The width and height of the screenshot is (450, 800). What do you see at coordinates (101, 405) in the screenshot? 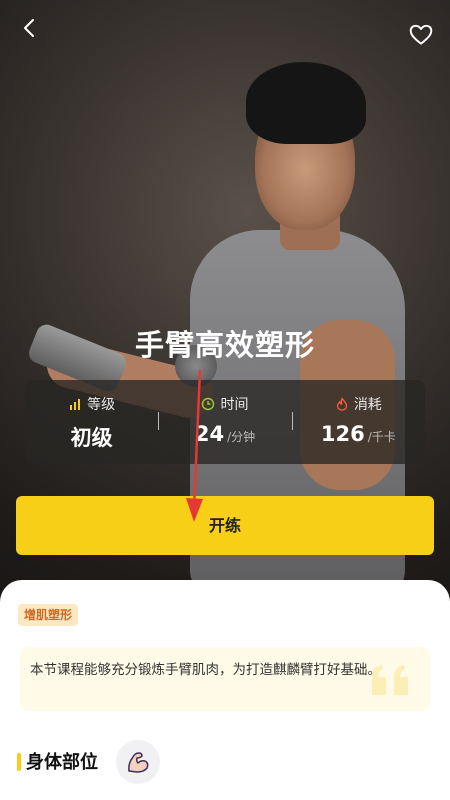
I see `stat-level-label: 等级` at bounding box center [101, 405].